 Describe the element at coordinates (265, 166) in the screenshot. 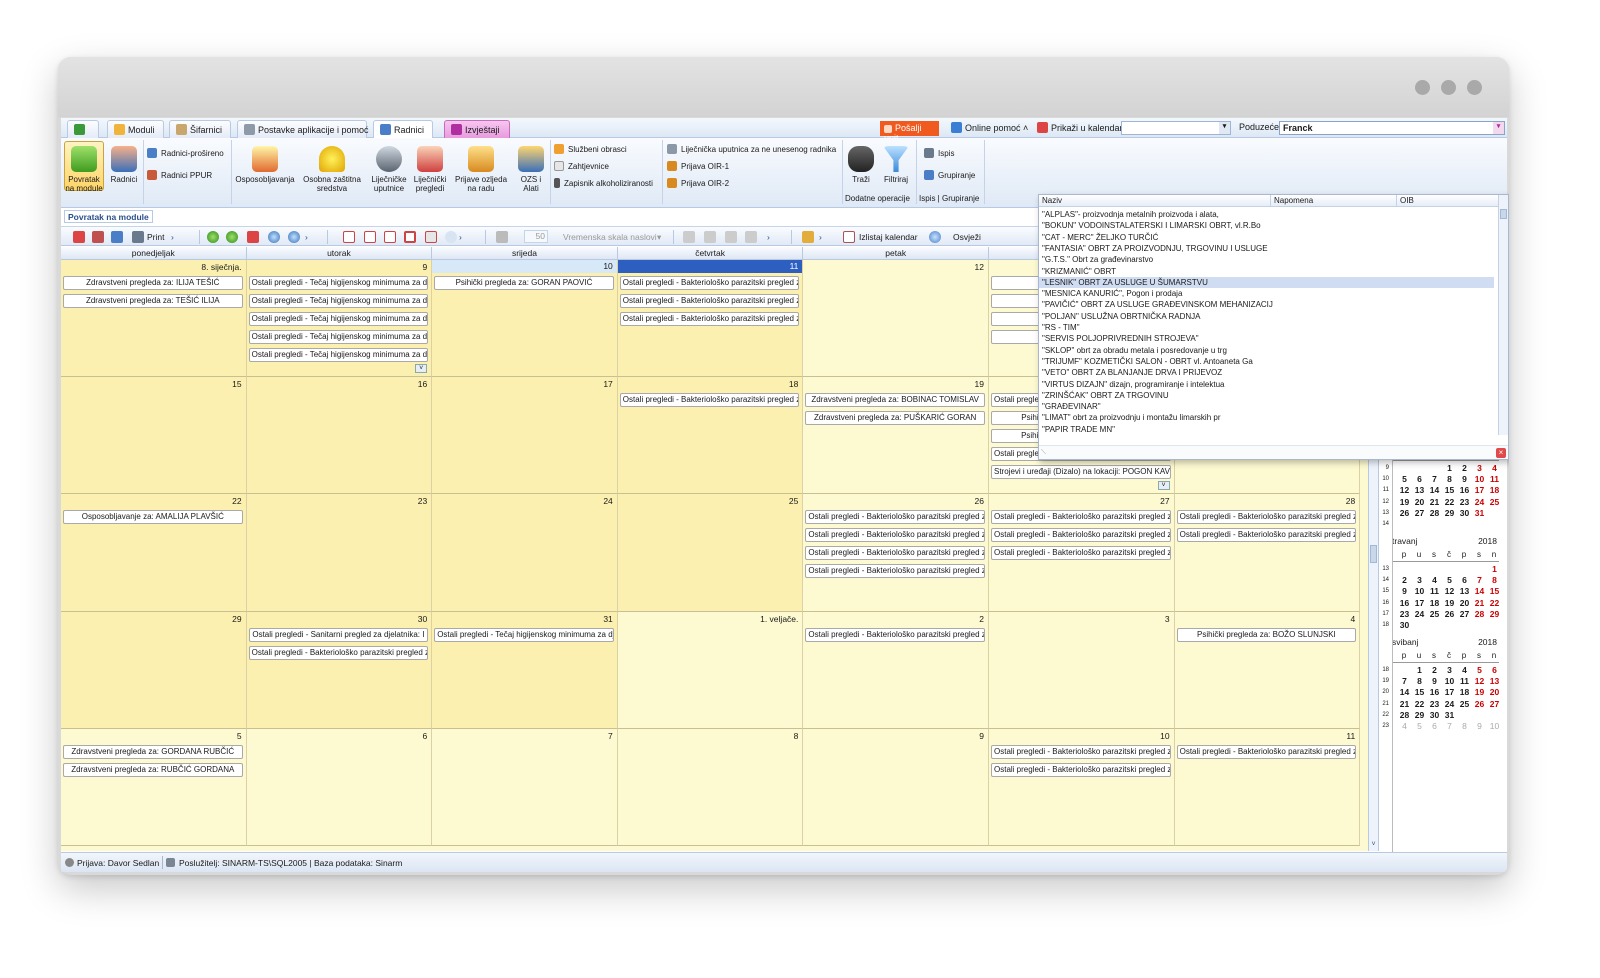

I see `osposobljavanja-button: Osposobljavanja` at that location.